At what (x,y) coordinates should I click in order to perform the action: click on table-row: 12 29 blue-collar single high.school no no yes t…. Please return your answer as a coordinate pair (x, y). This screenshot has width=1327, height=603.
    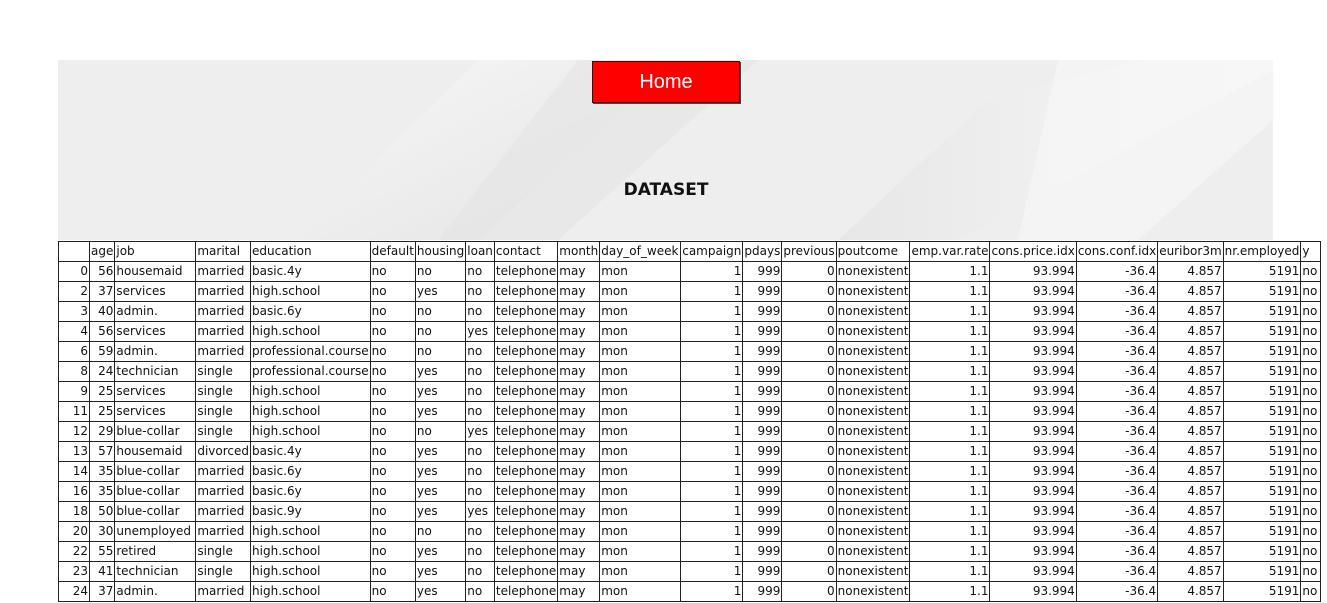
    Looking at the image, I should click on (690, 431).